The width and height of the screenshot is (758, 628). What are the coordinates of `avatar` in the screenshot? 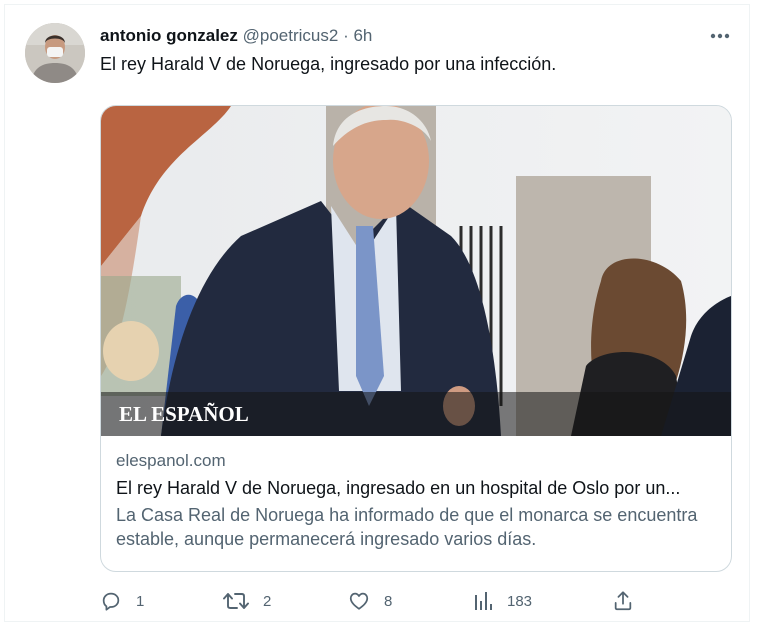 It's located at (55, 53).